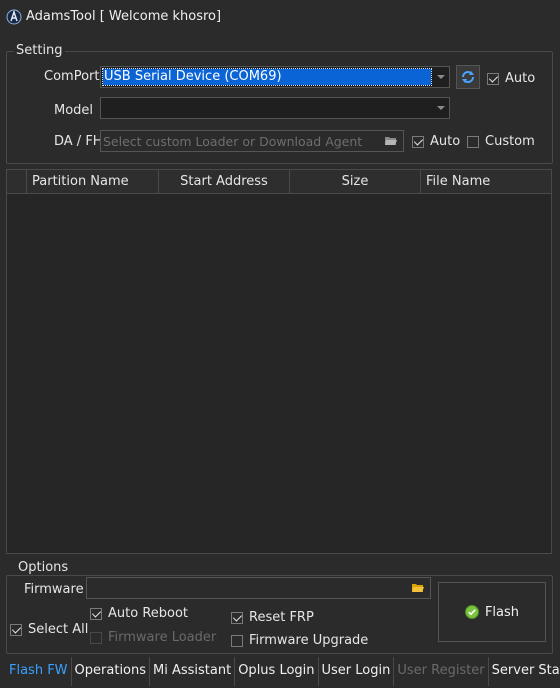 This screenshot has height=688, width=560. I want to click on refresh-icon, so click(468, 77).